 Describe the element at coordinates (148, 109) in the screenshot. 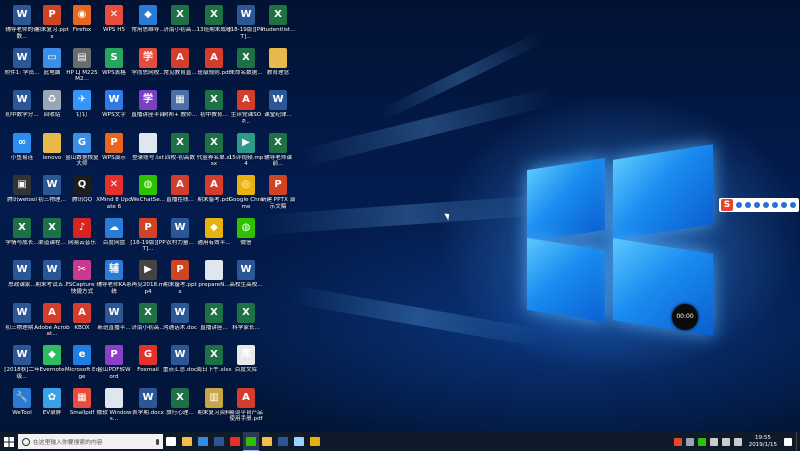

I see `desktop-icon: 学直播讲座平台` at that location.